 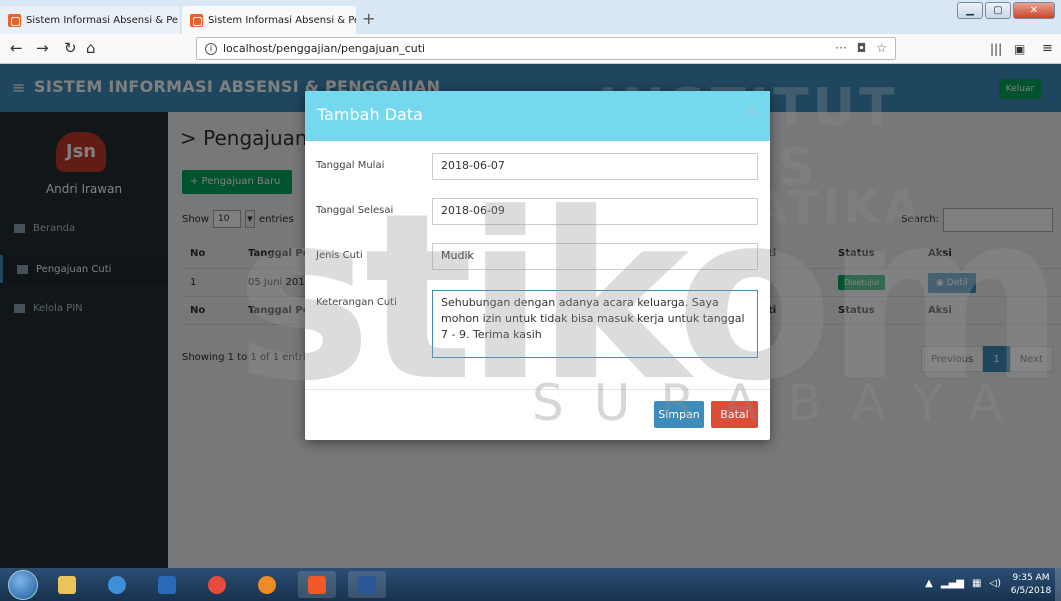 I want to click on browser-tab: Sistem Informasi Absensi & Pe ✕, so click(x=90, y=20).